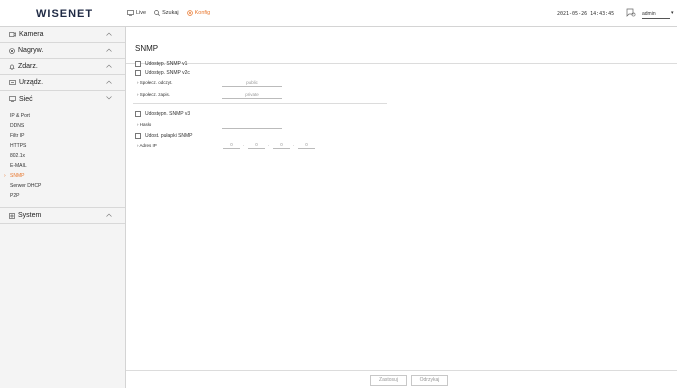 The height and width of the screenshot is (388, 677). I want to click on notification-area, so click(631, 12).